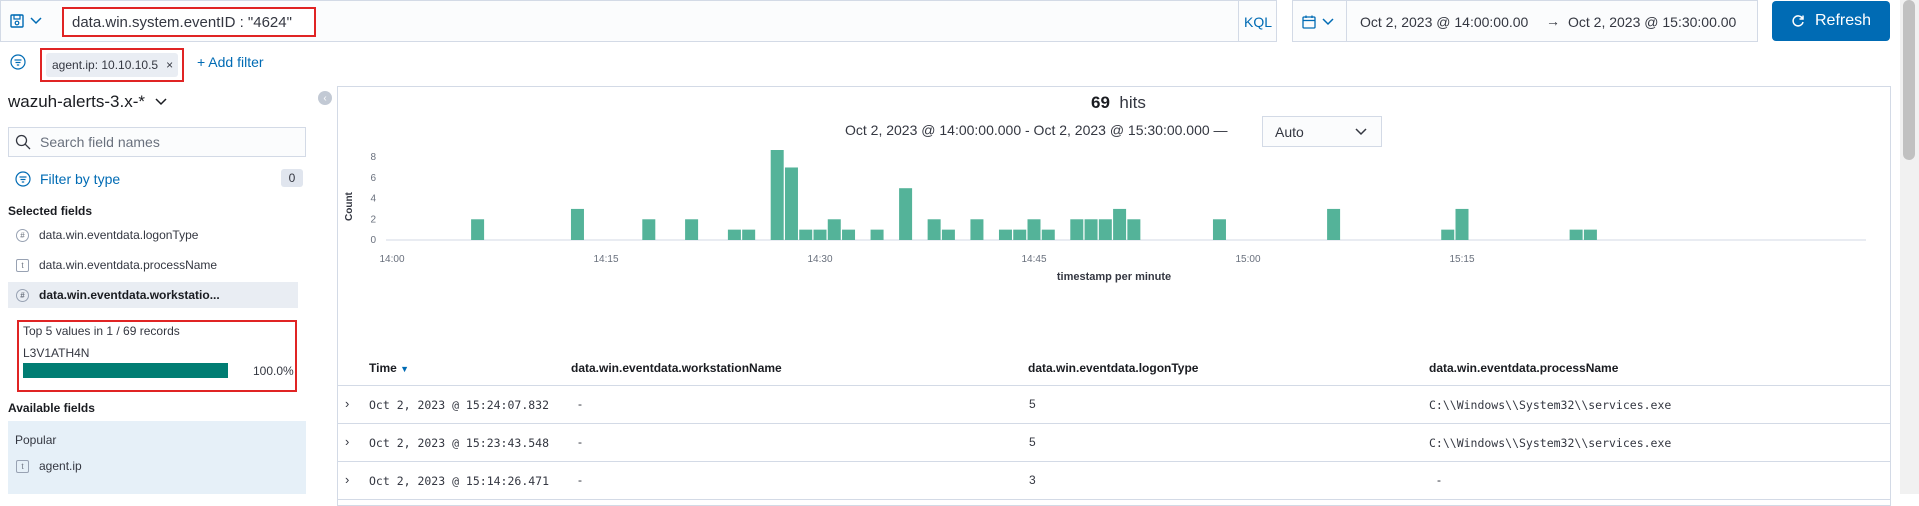 This screenshot has width=1919, height=506. What do you see at coordinates (1325, 22) in the screenshot?
I see `quick-select-button` at bounding box center [1325, 22].